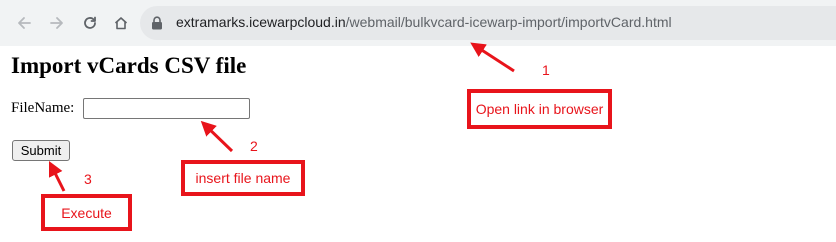 The height and width of the screenshot is (242, 836). Describe the element at coordinates (546, 70) in the screenshot. I see `step1-number: 1` at that location.